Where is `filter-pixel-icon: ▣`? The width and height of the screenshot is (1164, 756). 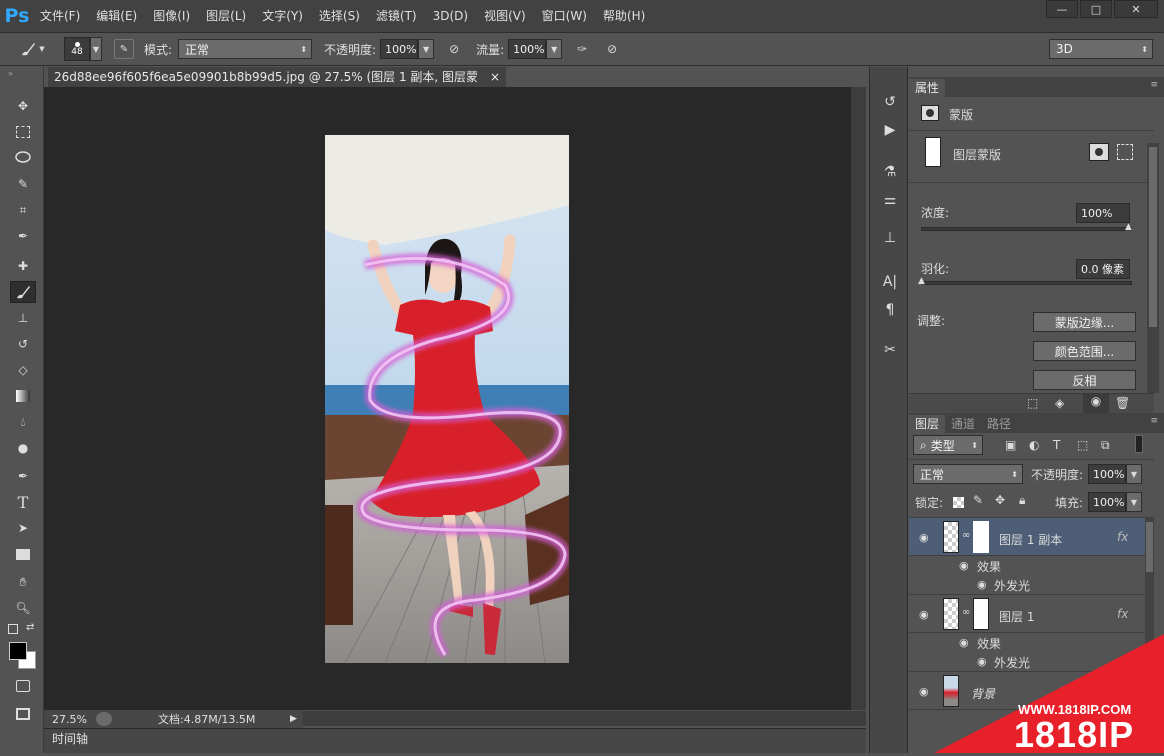 filter-pixel-icon: ▣ is located at coordinates (1010, 445).